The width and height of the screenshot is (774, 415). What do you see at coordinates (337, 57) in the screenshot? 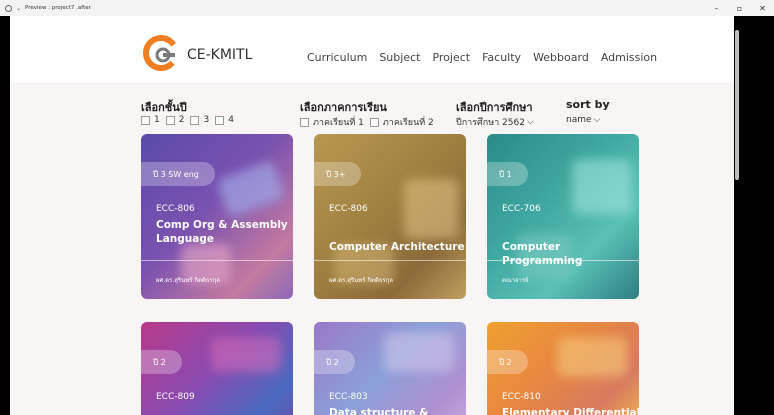
I see `menu-curriculum: Curriculum` at bounding box center [337, 57].